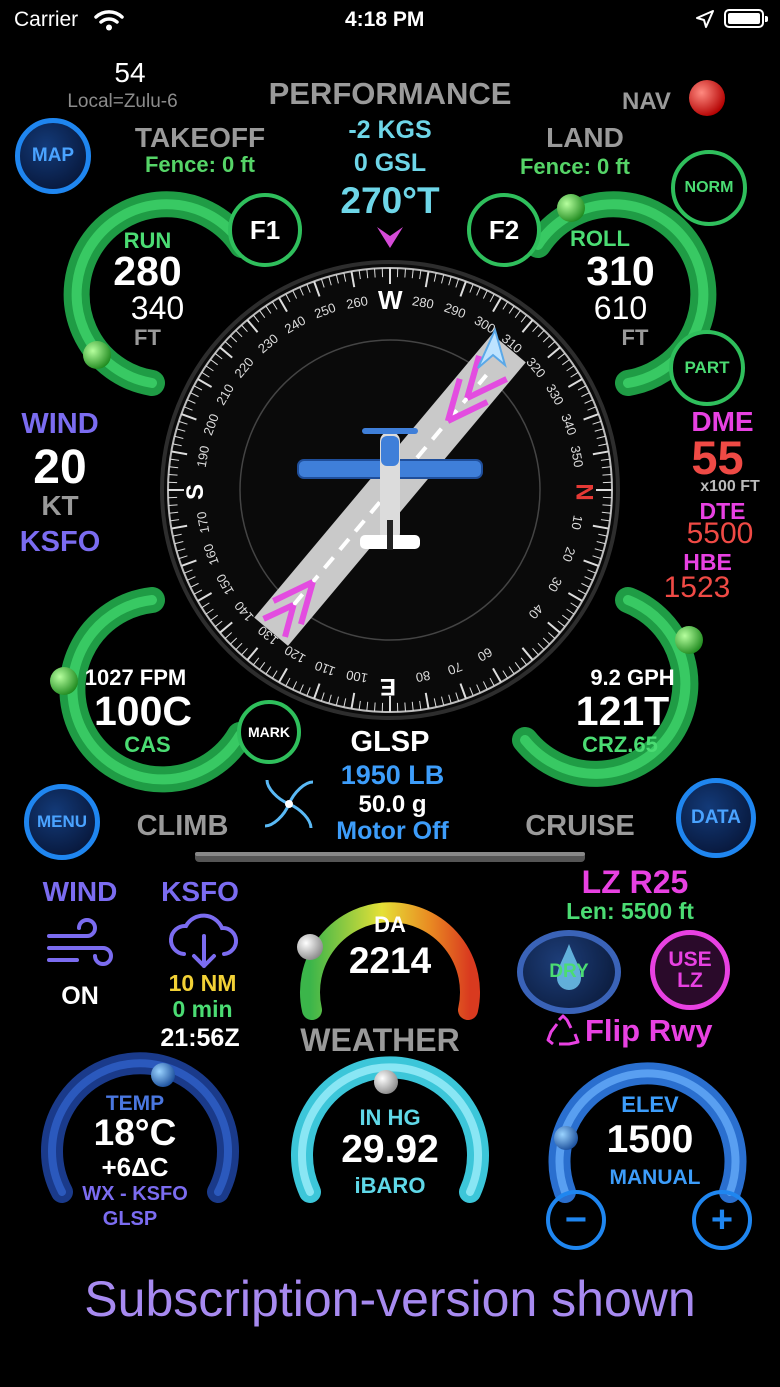 The width and height of the screenshot is (780, 1387). I want to click on compass-east: E, so click(388, 686).